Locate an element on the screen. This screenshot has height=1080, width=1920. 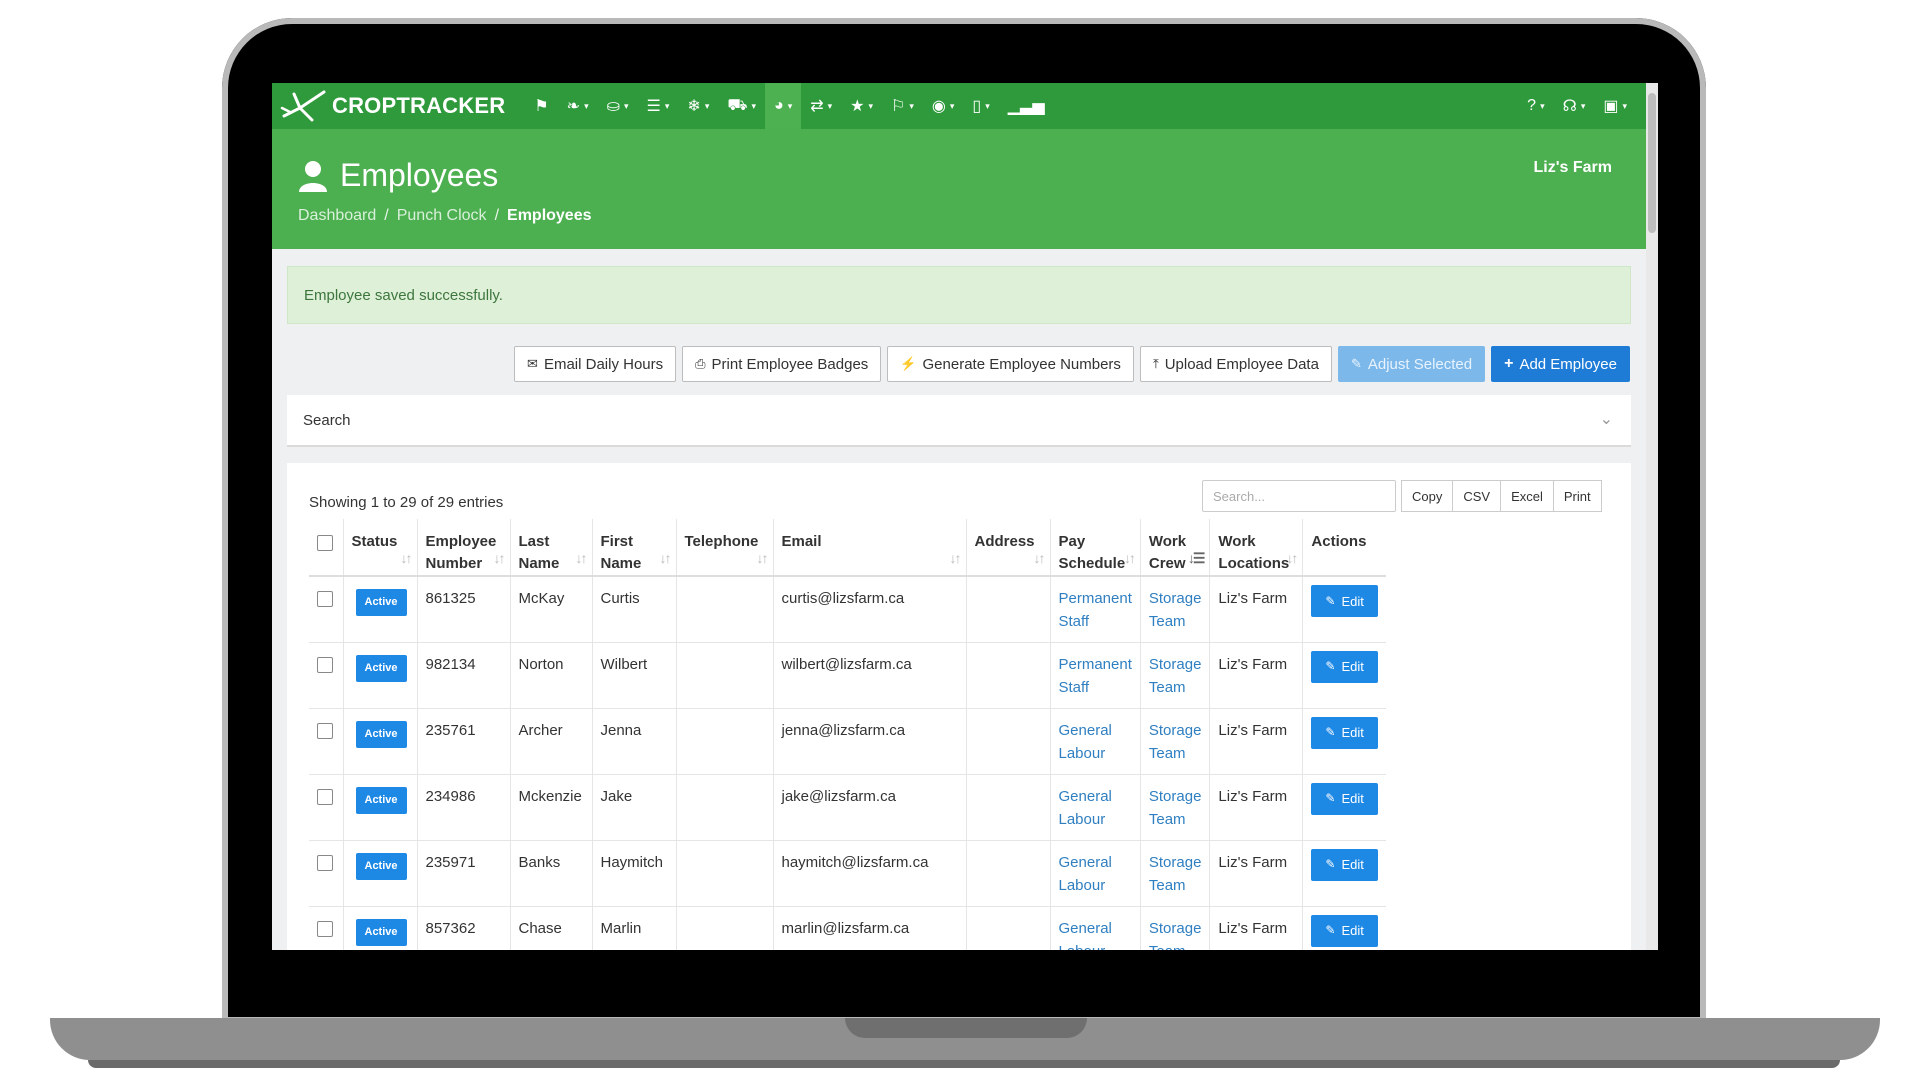
add-employee-button: + Add Employee is located at coordinates (1560, 364).